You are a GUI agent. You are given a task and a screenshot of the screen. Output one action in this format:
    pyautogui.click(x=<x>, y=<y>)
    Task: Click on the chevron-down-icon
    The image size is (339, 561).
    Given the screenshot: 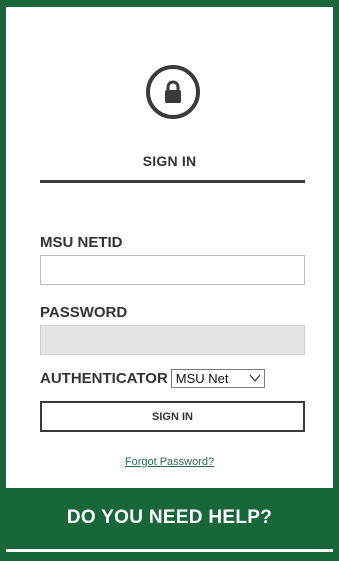 What is the action you would take?
    pyautogui.click(x=255, y=378)
    